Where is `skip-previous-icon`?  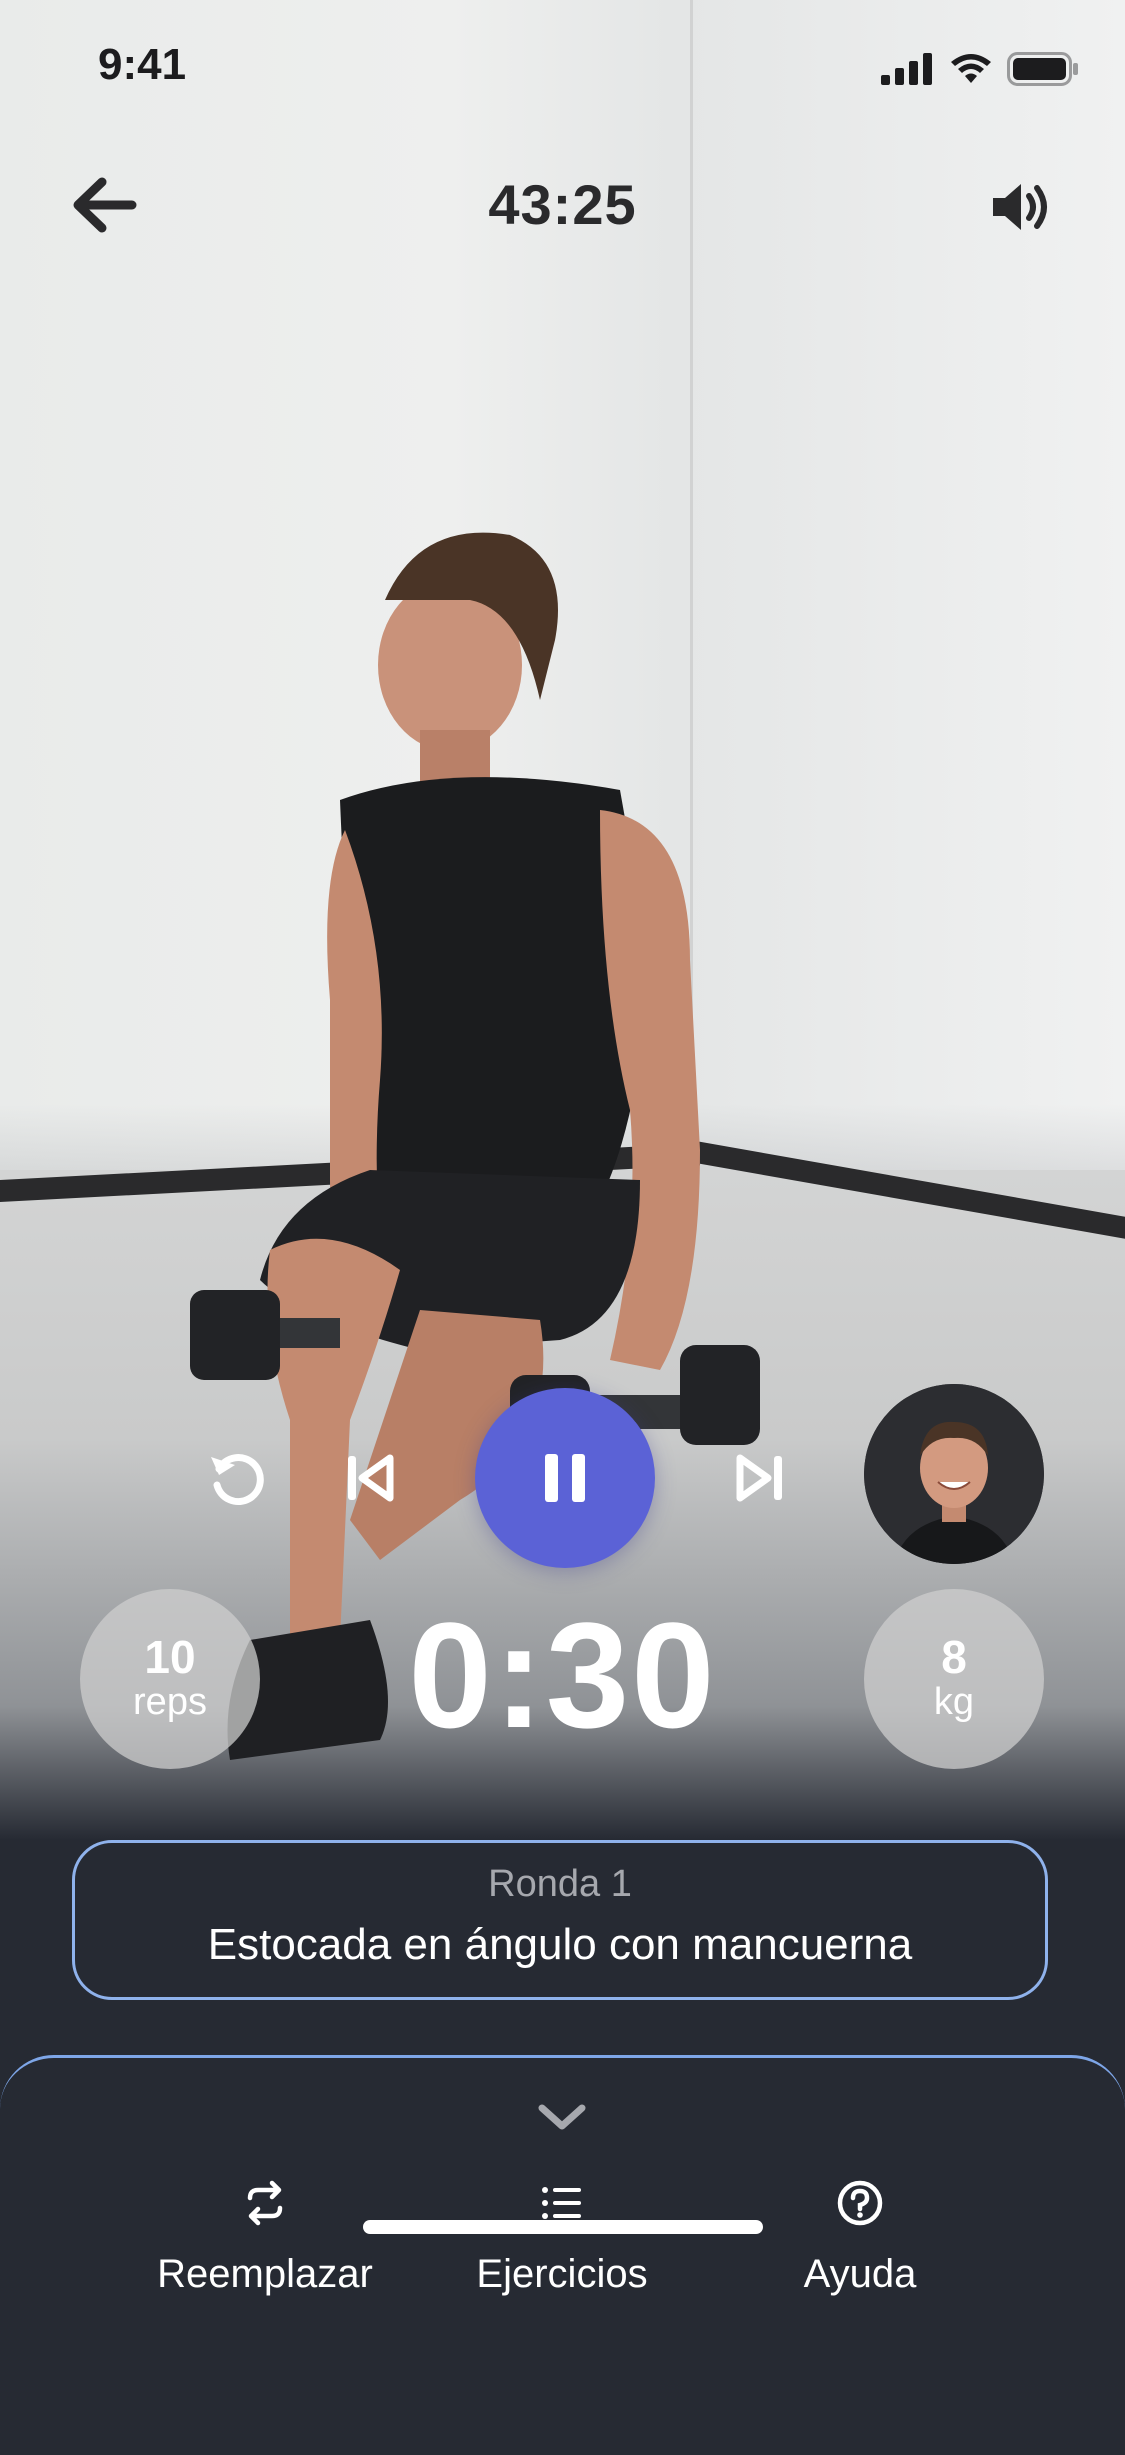 skip-previous-icon is located at coordinates (371, 1478).